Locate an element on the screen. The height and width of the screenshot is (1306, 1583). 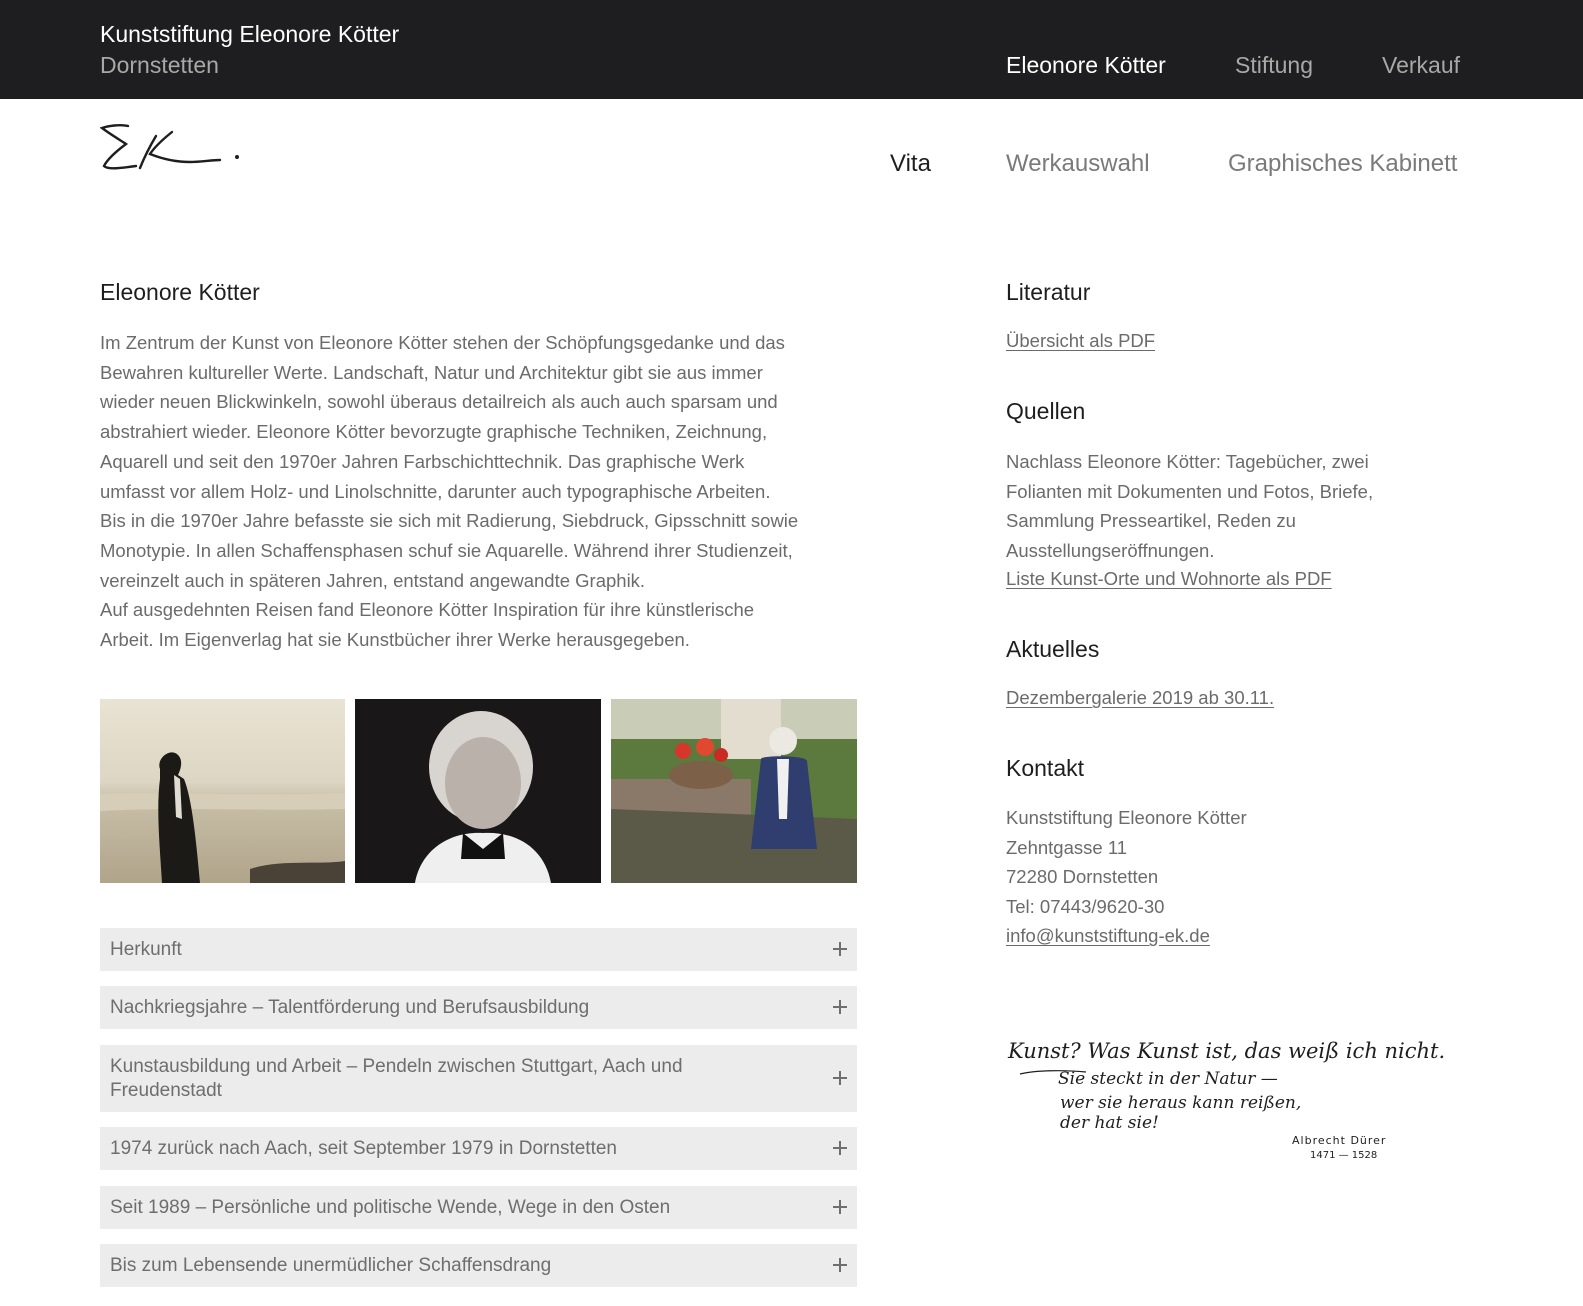
quellen-line: Ausstellungseröffnungen. is located at coordinates (1110, 551).